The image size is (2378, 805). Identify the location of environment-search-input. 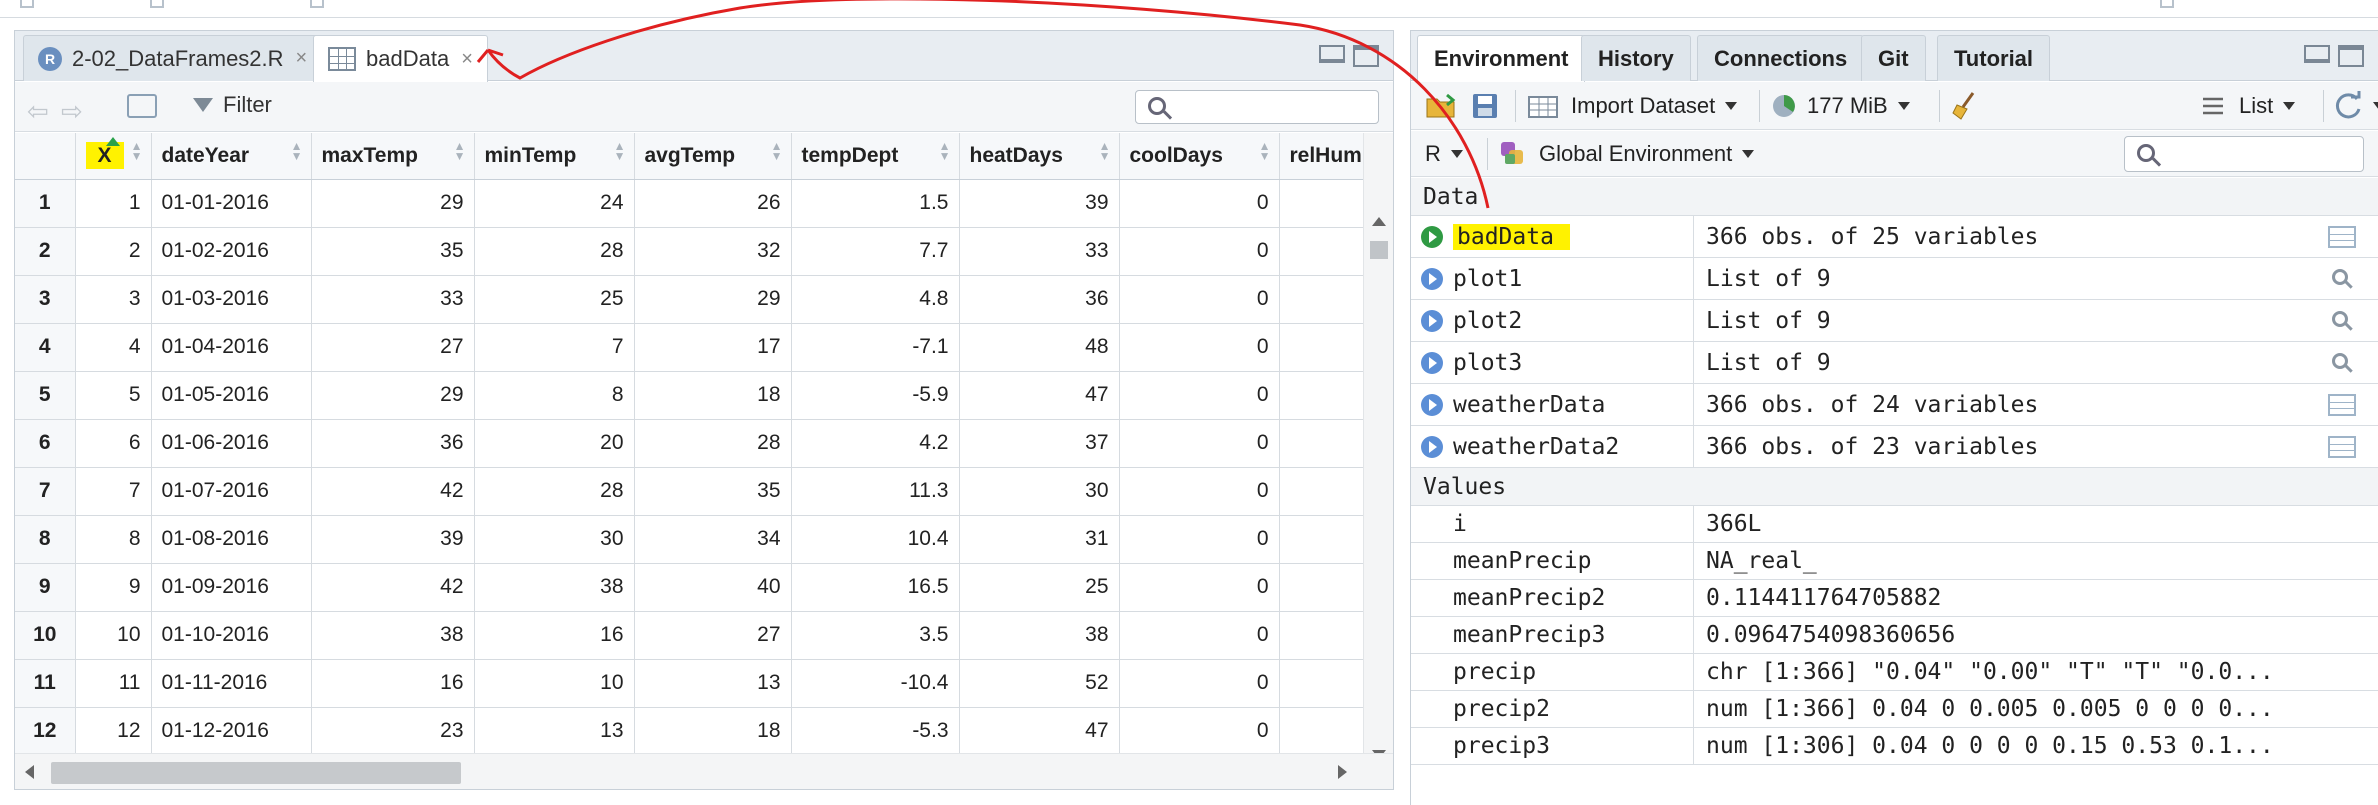
(2244, 154).